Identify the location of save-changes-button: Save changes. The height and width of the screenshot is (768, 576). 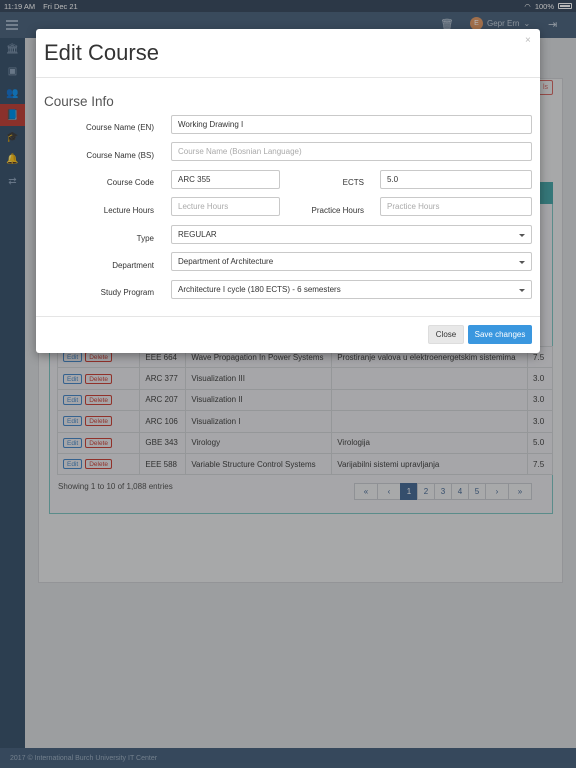
(500, 334).